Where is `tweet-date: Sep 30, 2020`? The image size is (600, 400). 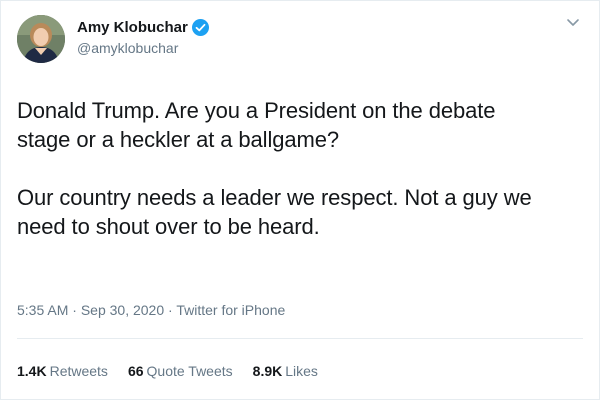 tweet-date: Sep 30, 2020 is located at coordinates (122, 310).